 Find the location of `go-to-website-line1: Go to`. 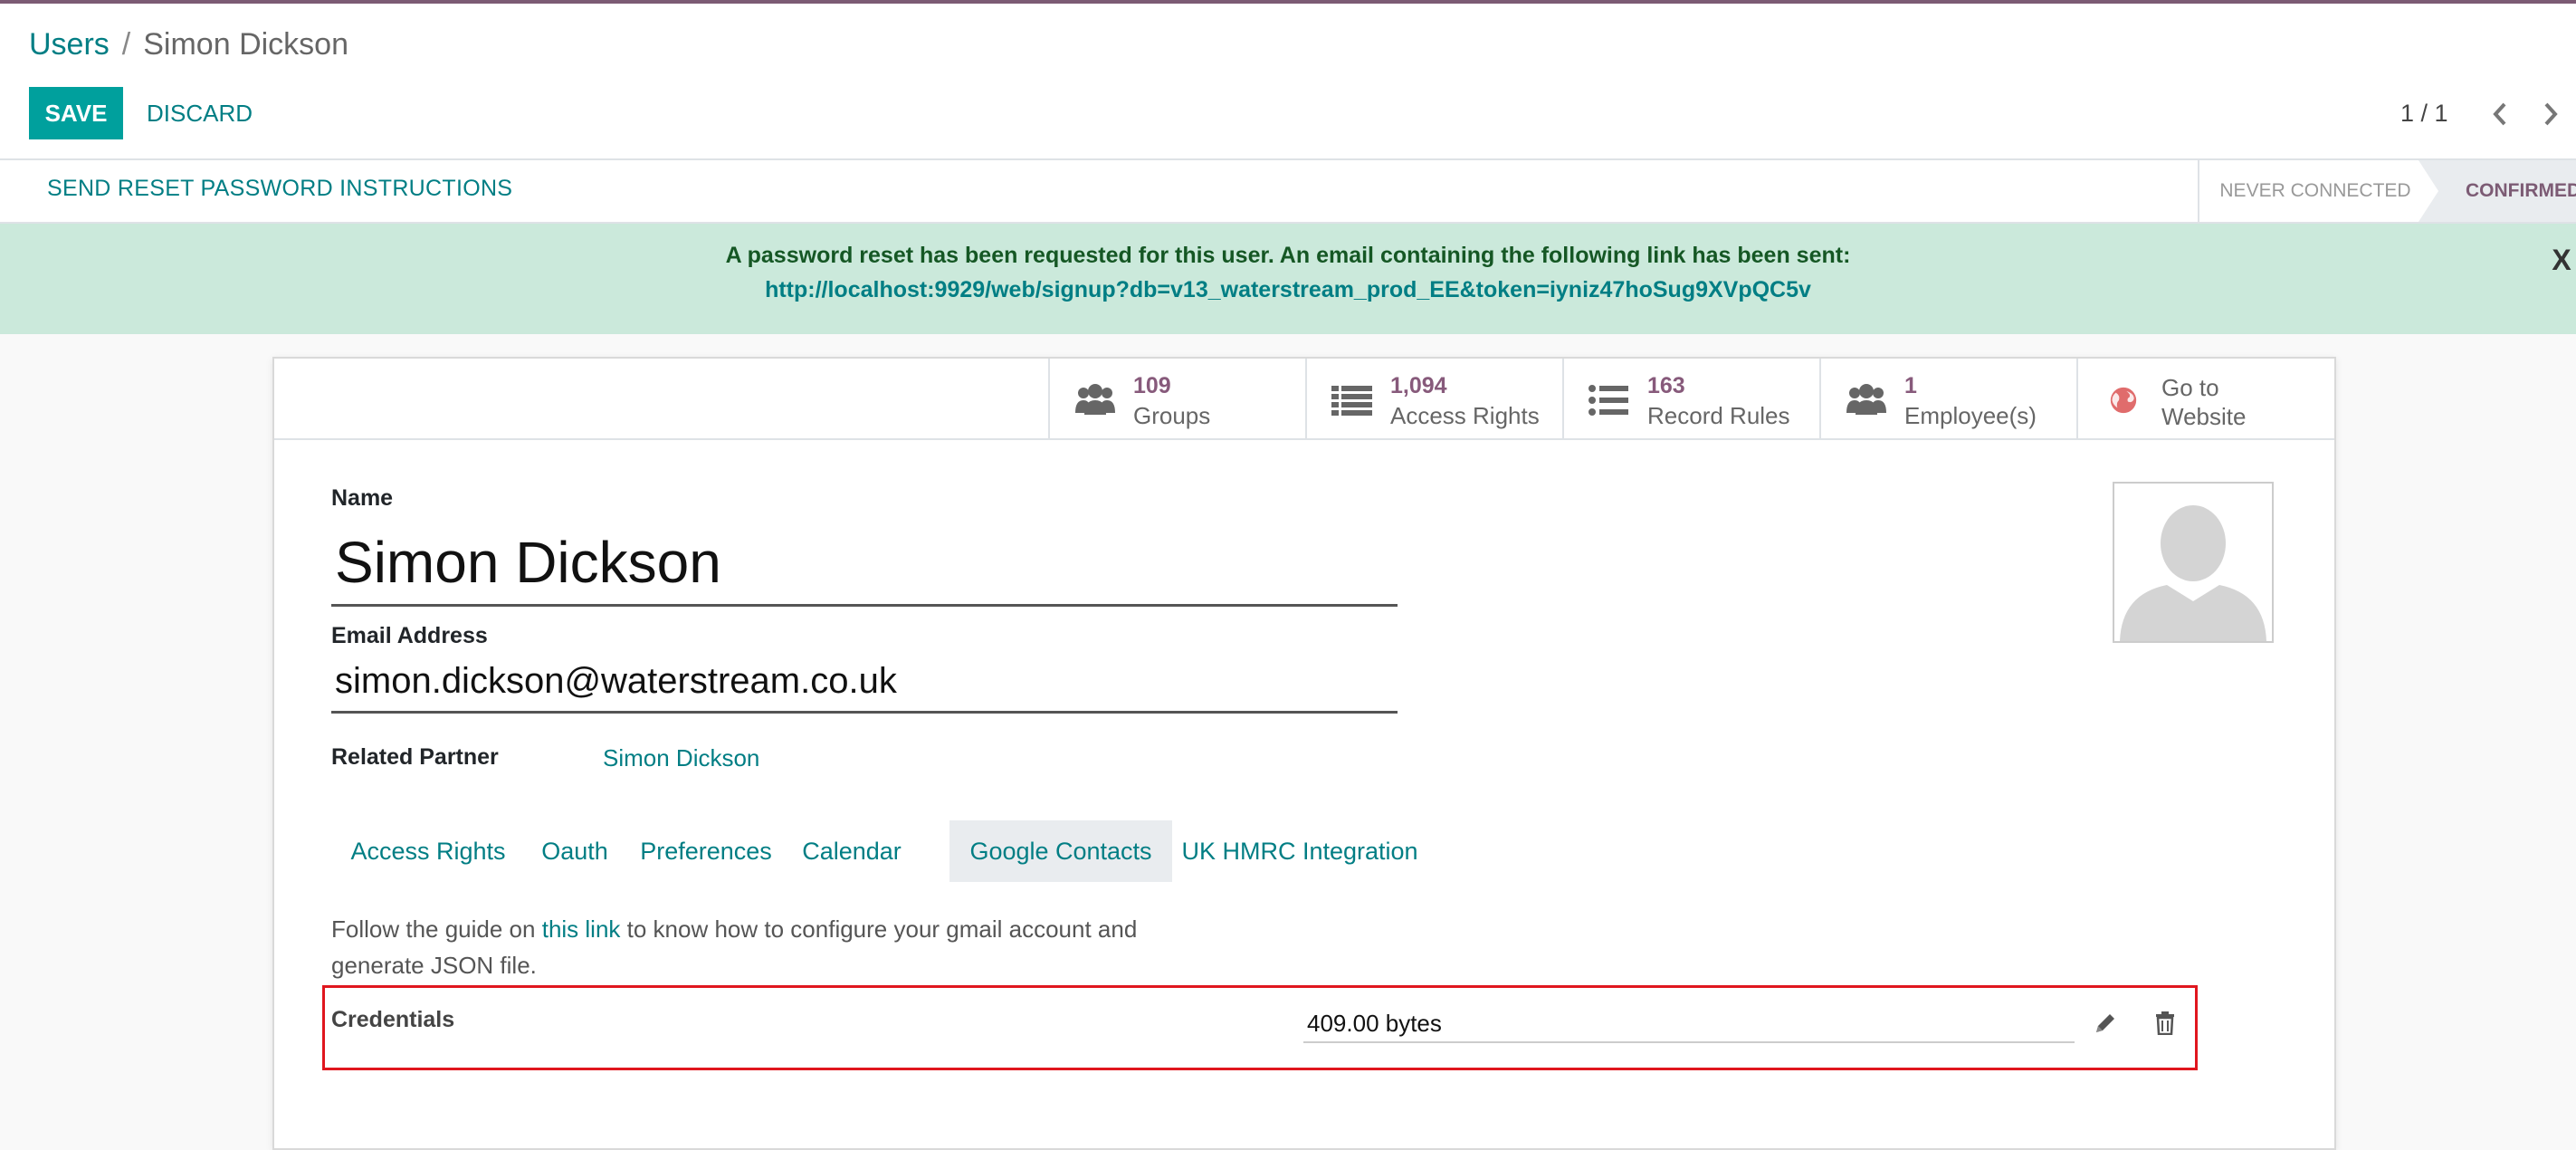

go-to-website-line1: Go to is located at coordinates (2190, 387).